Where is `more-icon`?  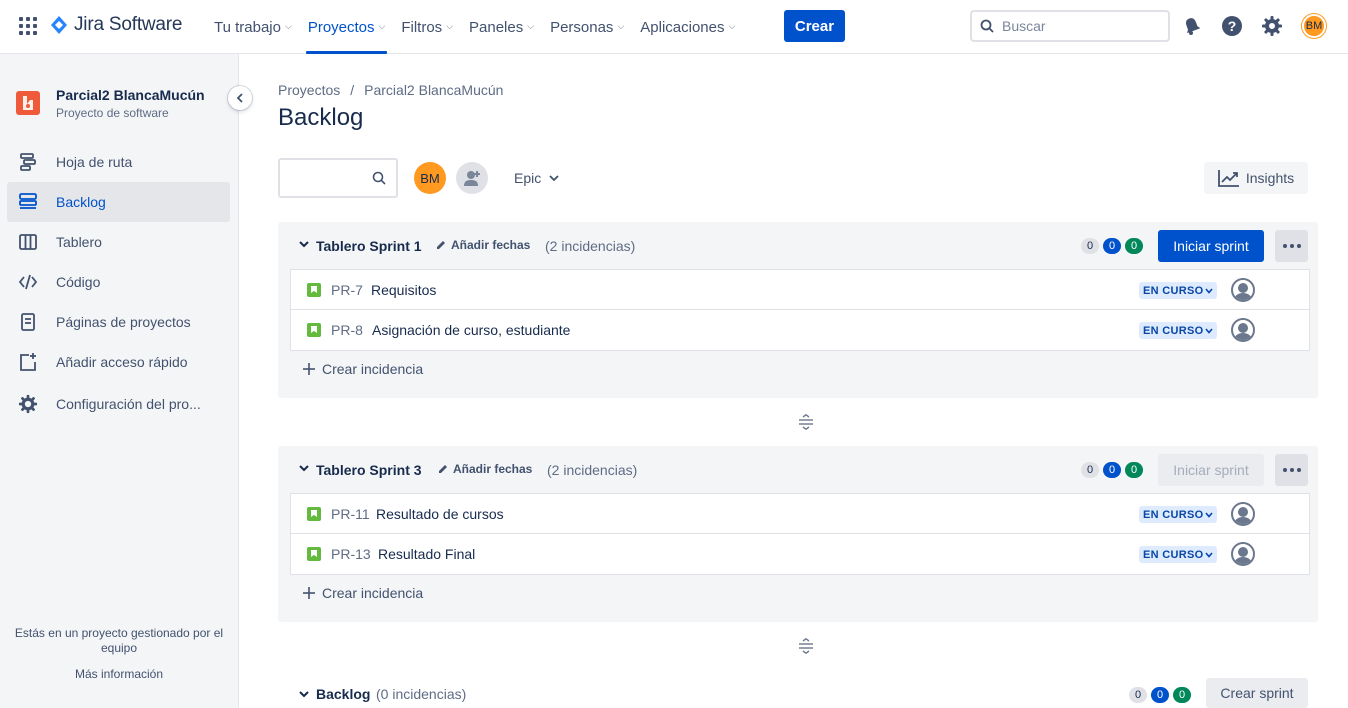
more-icon is located at coordinates (1291, 246).